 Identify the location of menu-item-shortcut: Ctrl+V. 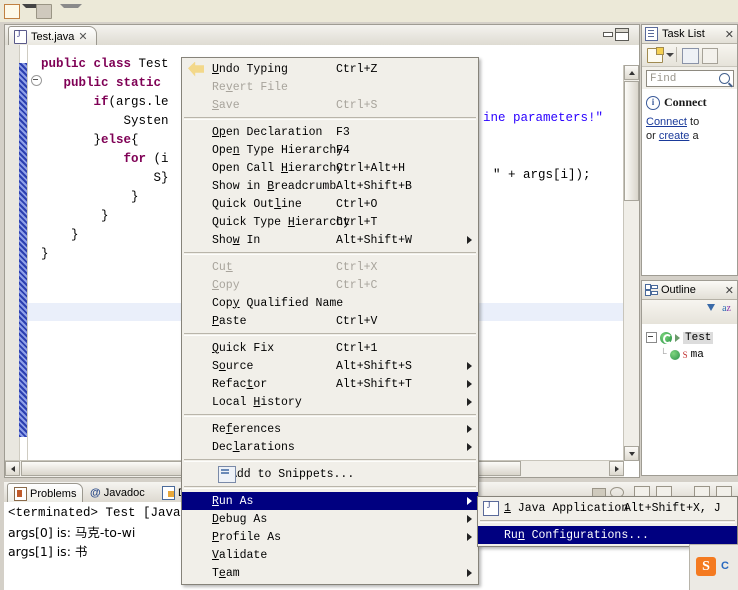
(357, 321).